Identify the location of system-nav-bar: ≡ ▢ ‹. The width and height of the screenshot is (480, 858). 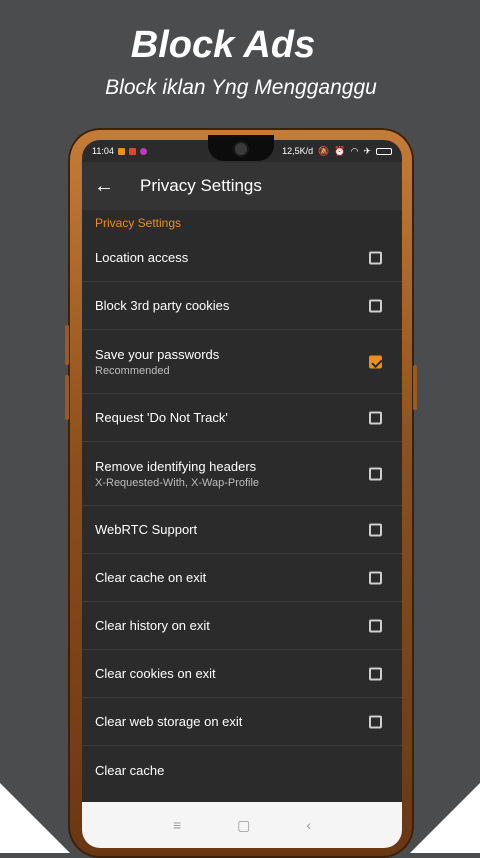
(242, 825).